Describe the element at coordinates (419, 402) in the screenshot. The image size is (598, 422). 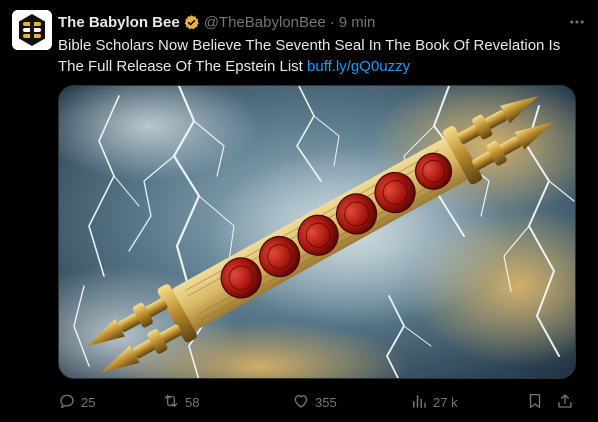
I see `views-icon` at that location.